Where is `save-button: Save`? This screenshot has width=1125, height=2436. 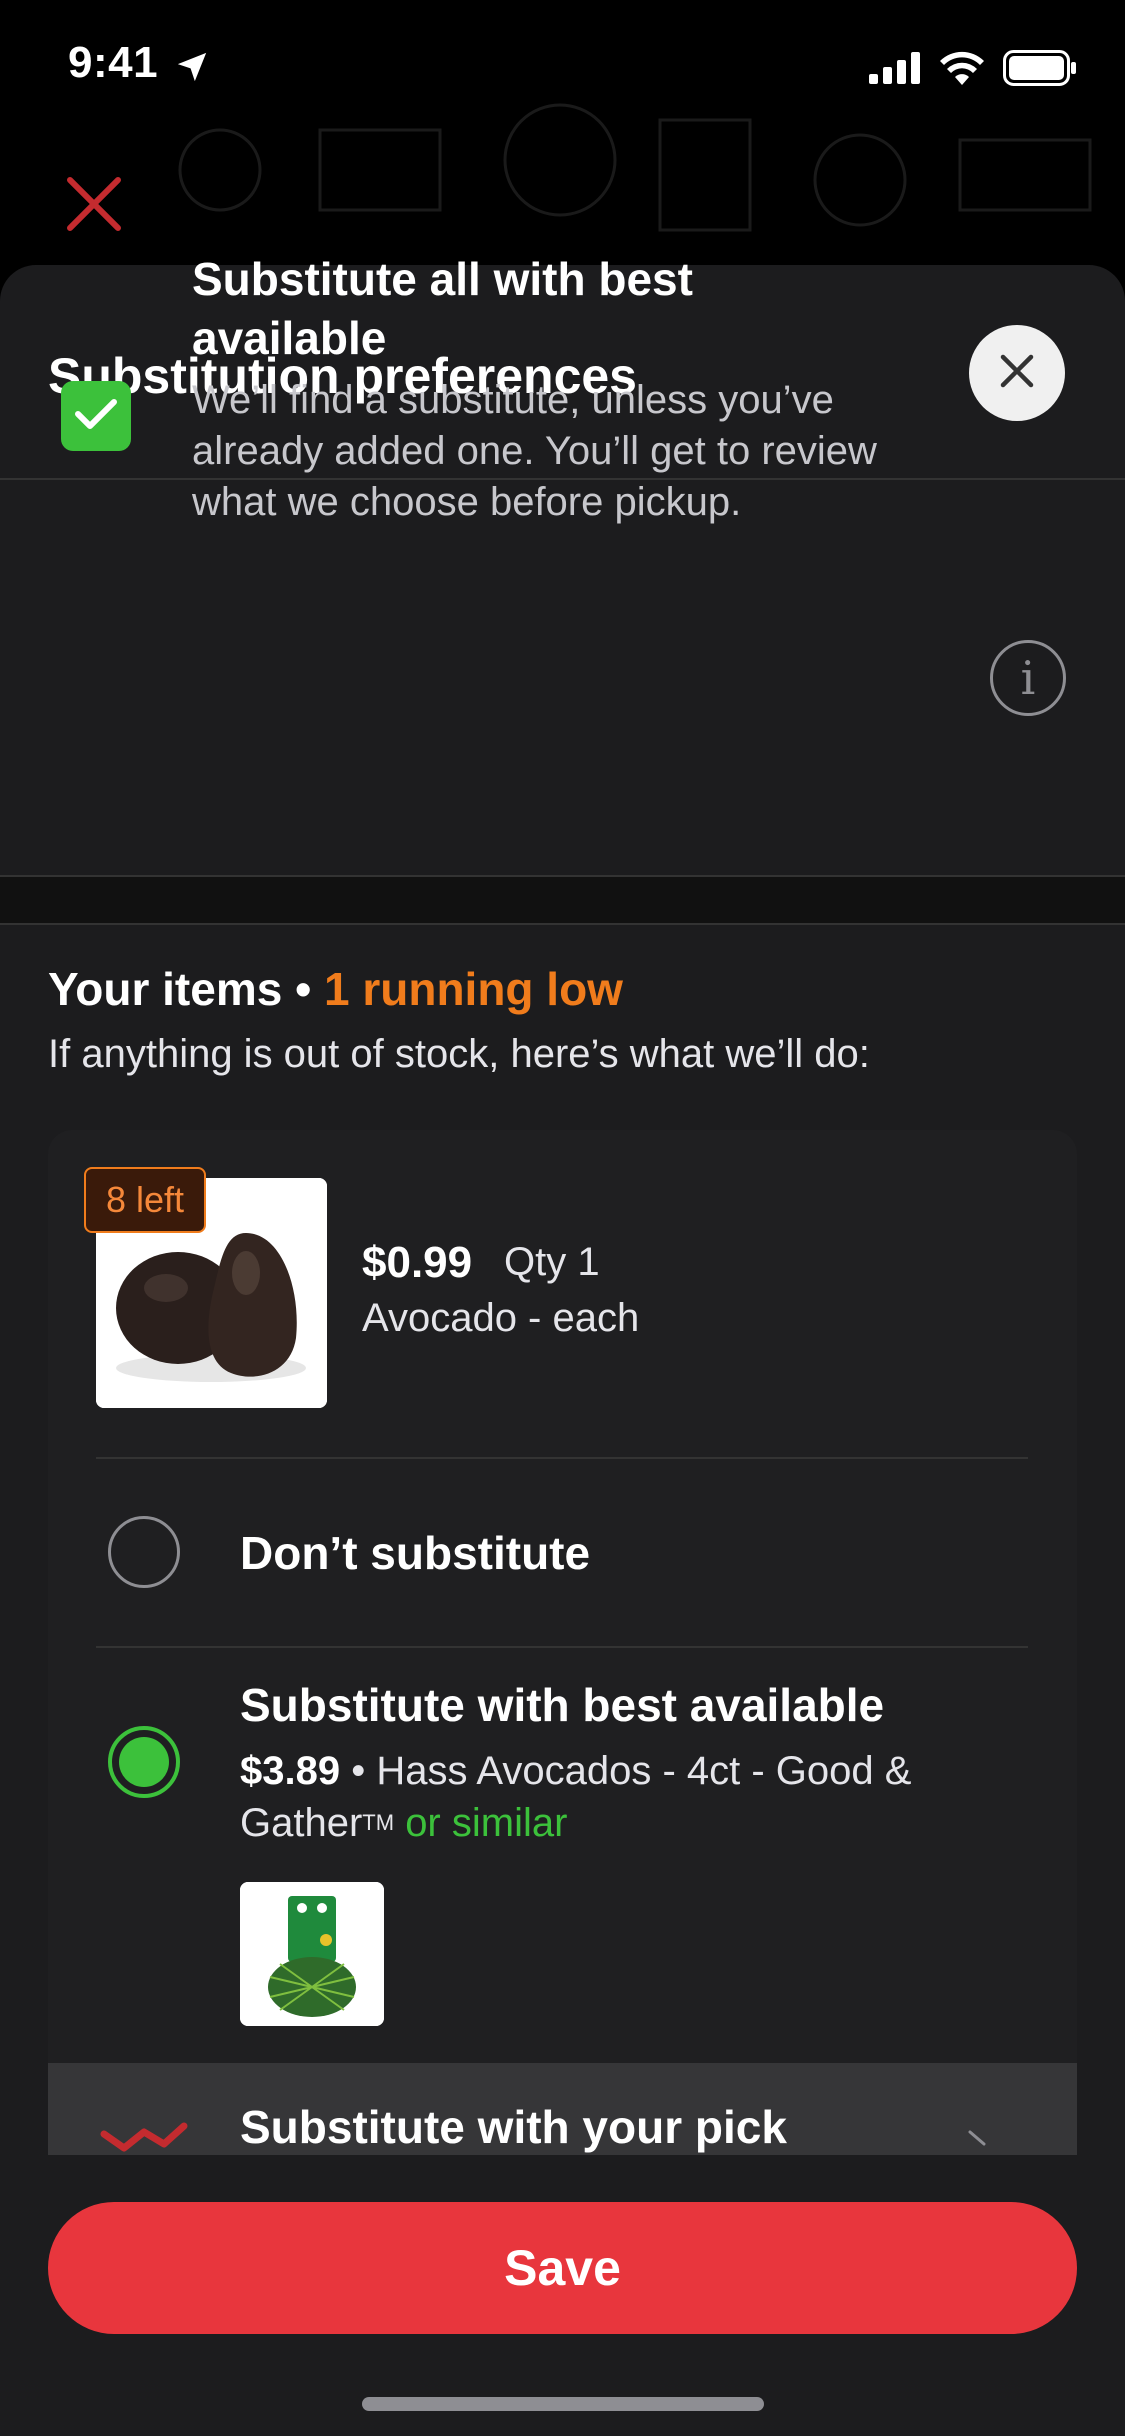 save-button: Save is located at coordinates (562, 2268).